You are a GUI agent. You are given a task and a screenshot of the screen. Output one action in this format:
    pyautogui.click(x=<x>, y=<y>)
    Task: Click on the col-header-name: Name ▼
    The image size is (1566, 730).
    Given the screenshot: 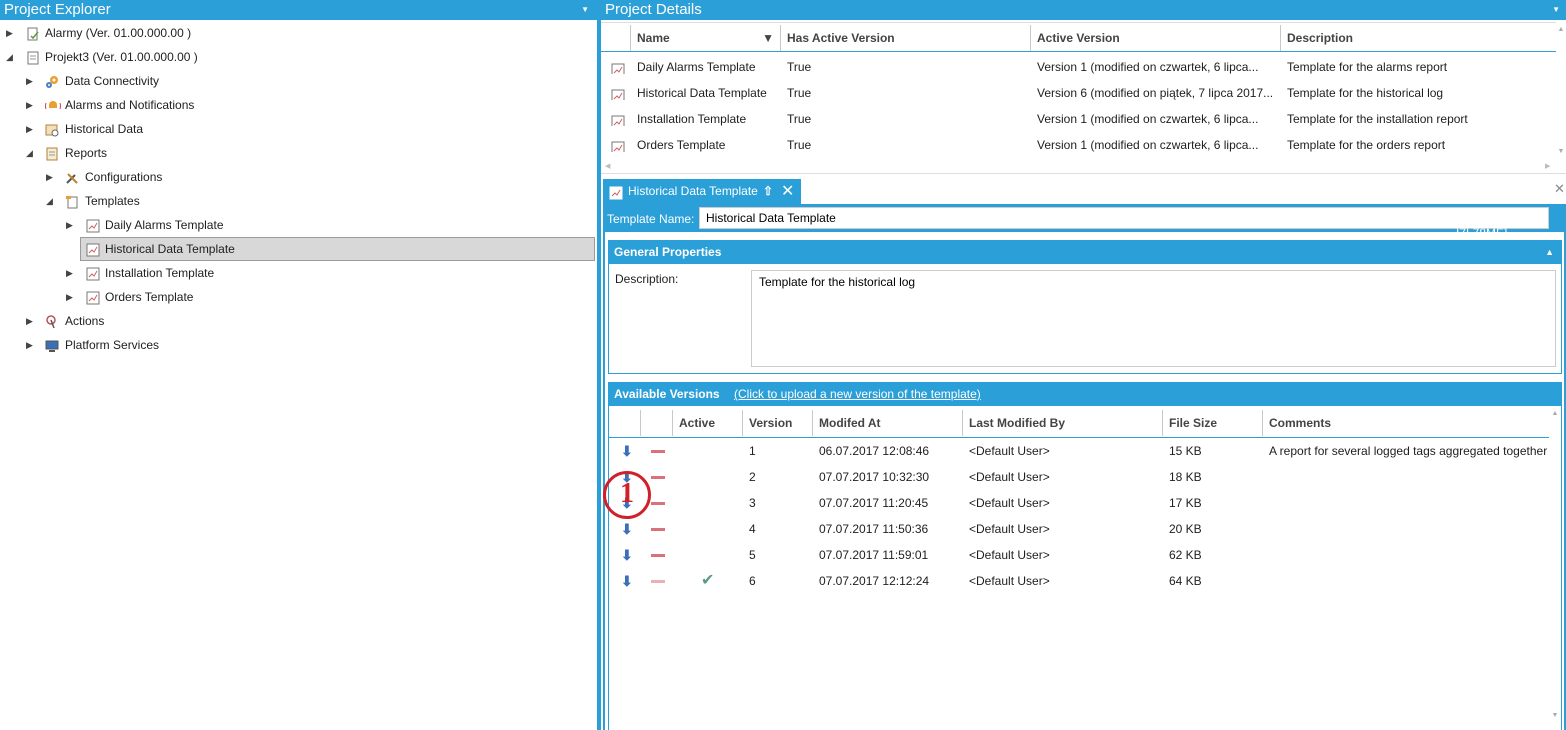 What is the action you would take?
    pyautogui.click(x=706, y=38)
    